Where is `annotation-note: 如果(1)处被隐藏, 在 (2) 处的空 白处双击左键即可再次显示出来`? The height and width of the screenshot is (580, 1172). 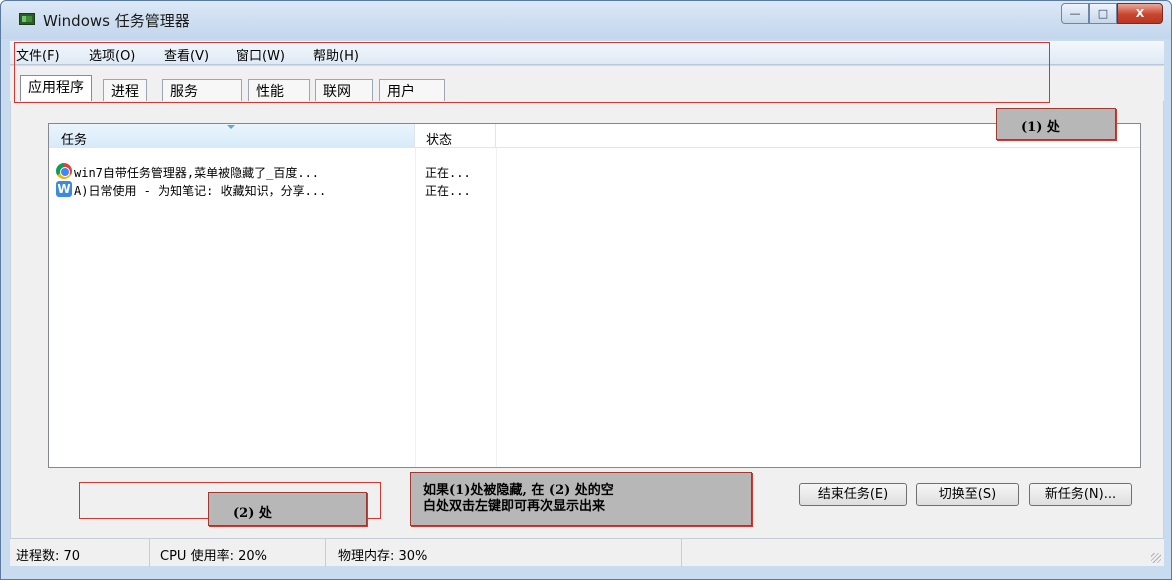 annotation-note: 如果(1)处被隐藏, 在 (2) 处的空 白处双击左键即可再次显示出来 is located at coordinates (581, 499).